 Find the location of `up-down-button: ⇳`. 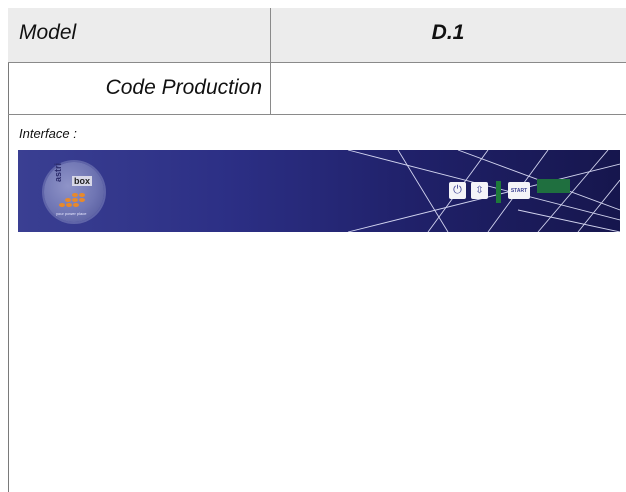

up-down-button: ⇳ is located at coordinates (479, 190).